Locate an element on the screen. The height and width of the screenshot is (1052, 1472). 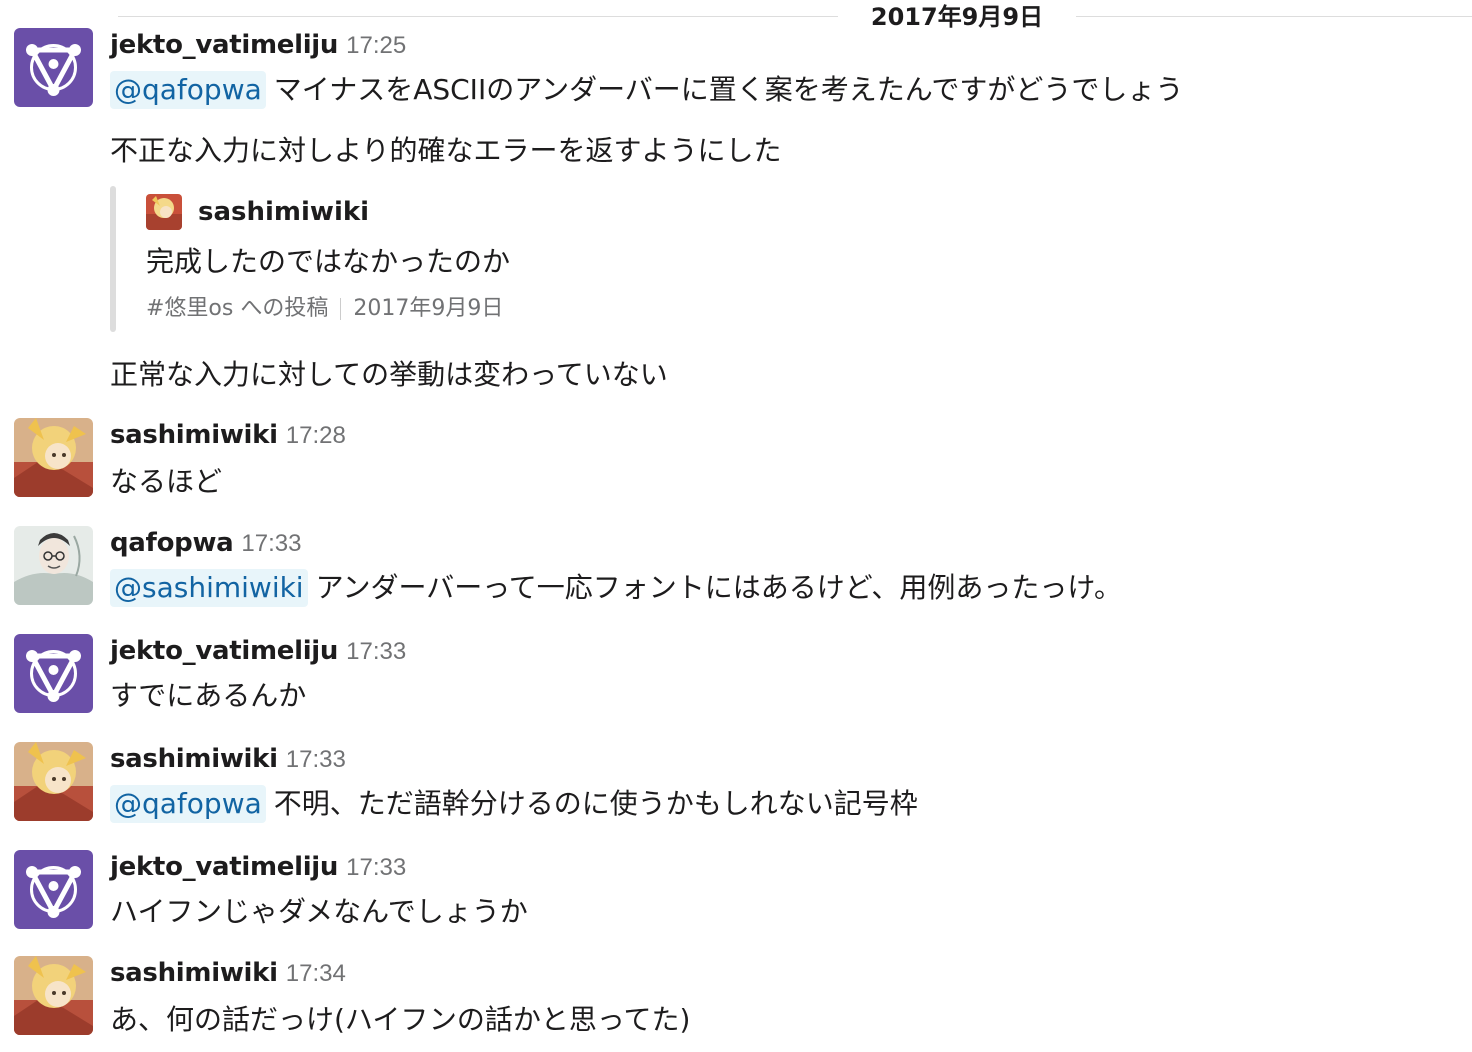
quote-avatar is located at coordinates (164, 212).